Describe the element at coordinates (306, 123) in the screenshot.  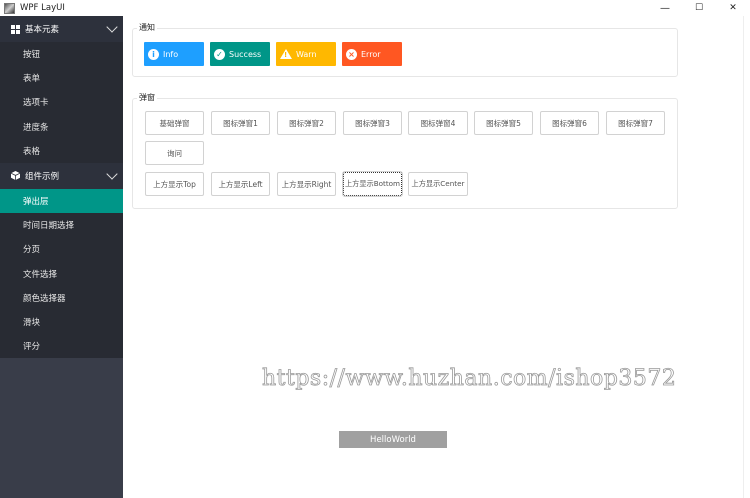
I see `icon-popup-2-button: 图标弹窗2` at that location.